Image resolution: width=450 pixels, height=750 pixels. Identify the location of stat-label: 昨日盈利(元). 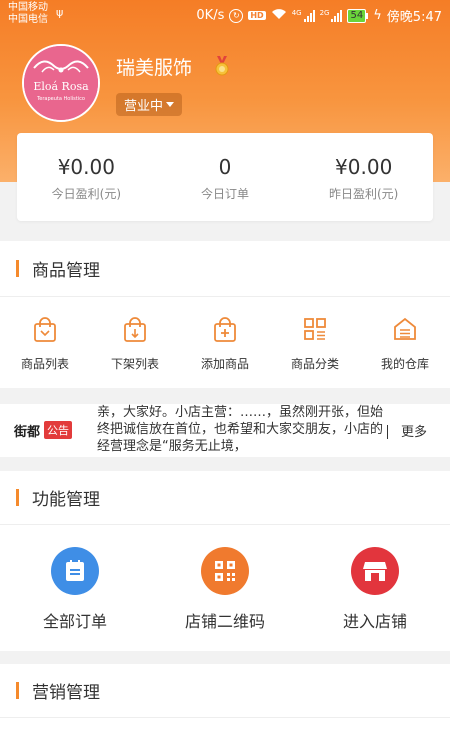
(363, 194).